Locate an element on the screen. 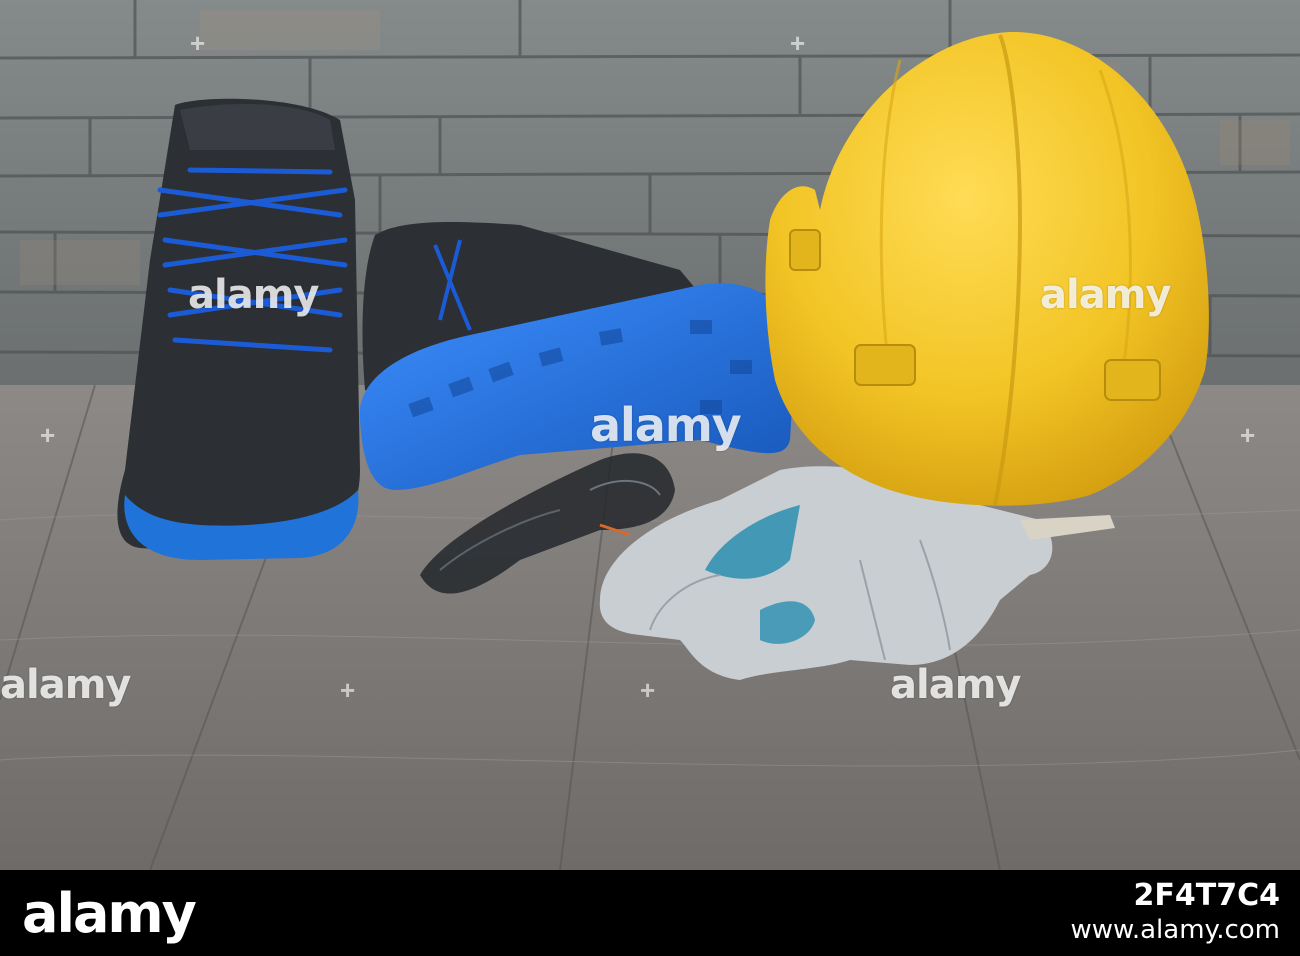 This screenshot has width=1300, height=956. watermark-tile-2: alamy is located at coordinates (1105, 295).